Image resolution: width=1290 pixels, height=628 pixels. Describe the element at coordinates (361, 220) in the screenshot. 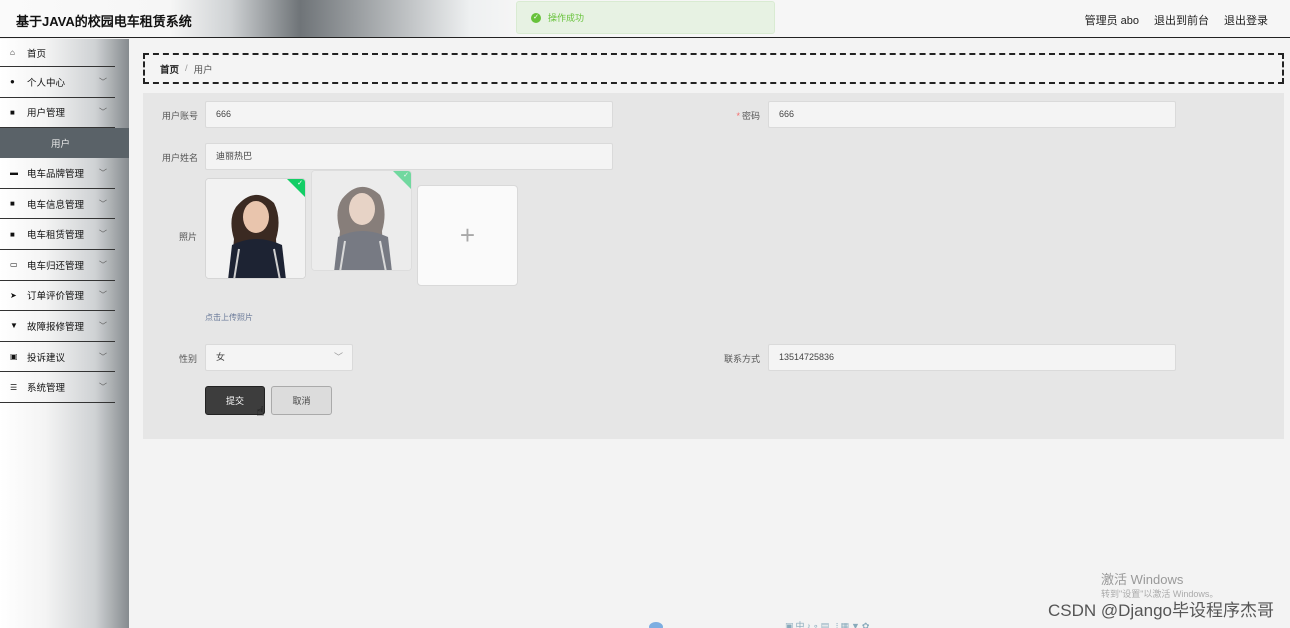

I see `uploaded-photo-2: ✓` at that location.